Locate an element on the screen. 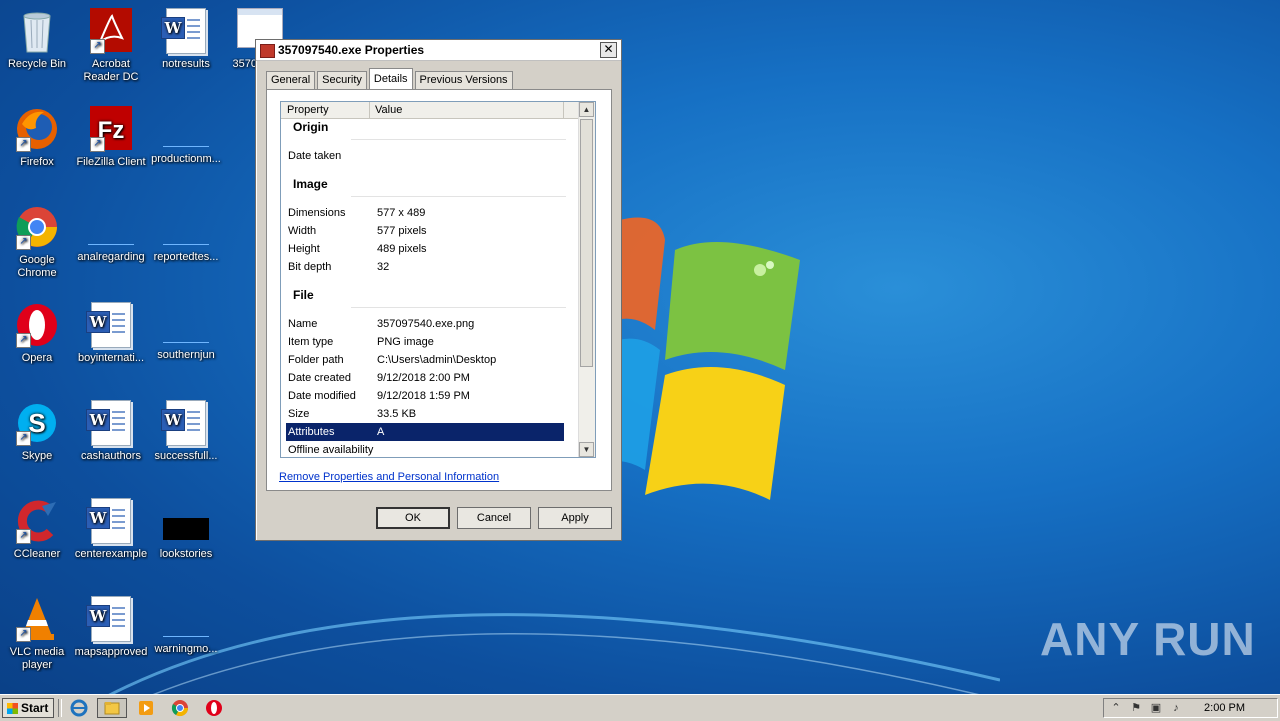  tab-general: General is located at coordinates (291, 80).